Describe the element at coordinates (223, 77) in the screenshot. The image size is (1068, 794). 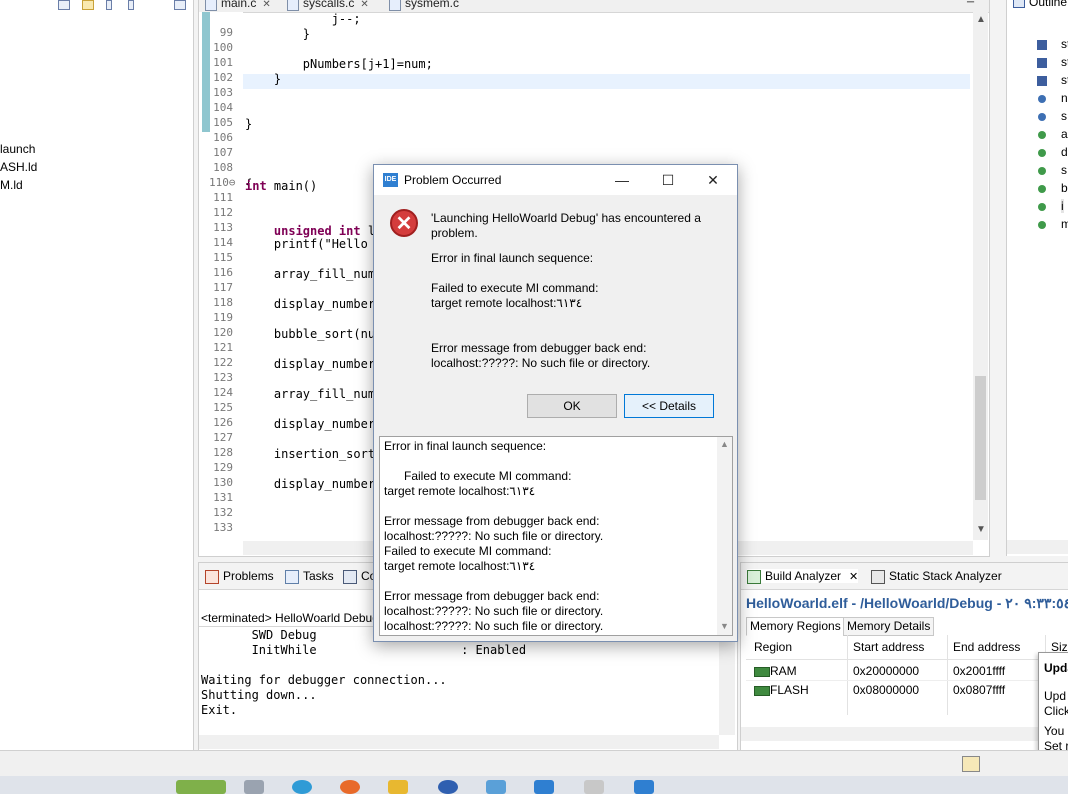
I see `line-number: 102` at that location.